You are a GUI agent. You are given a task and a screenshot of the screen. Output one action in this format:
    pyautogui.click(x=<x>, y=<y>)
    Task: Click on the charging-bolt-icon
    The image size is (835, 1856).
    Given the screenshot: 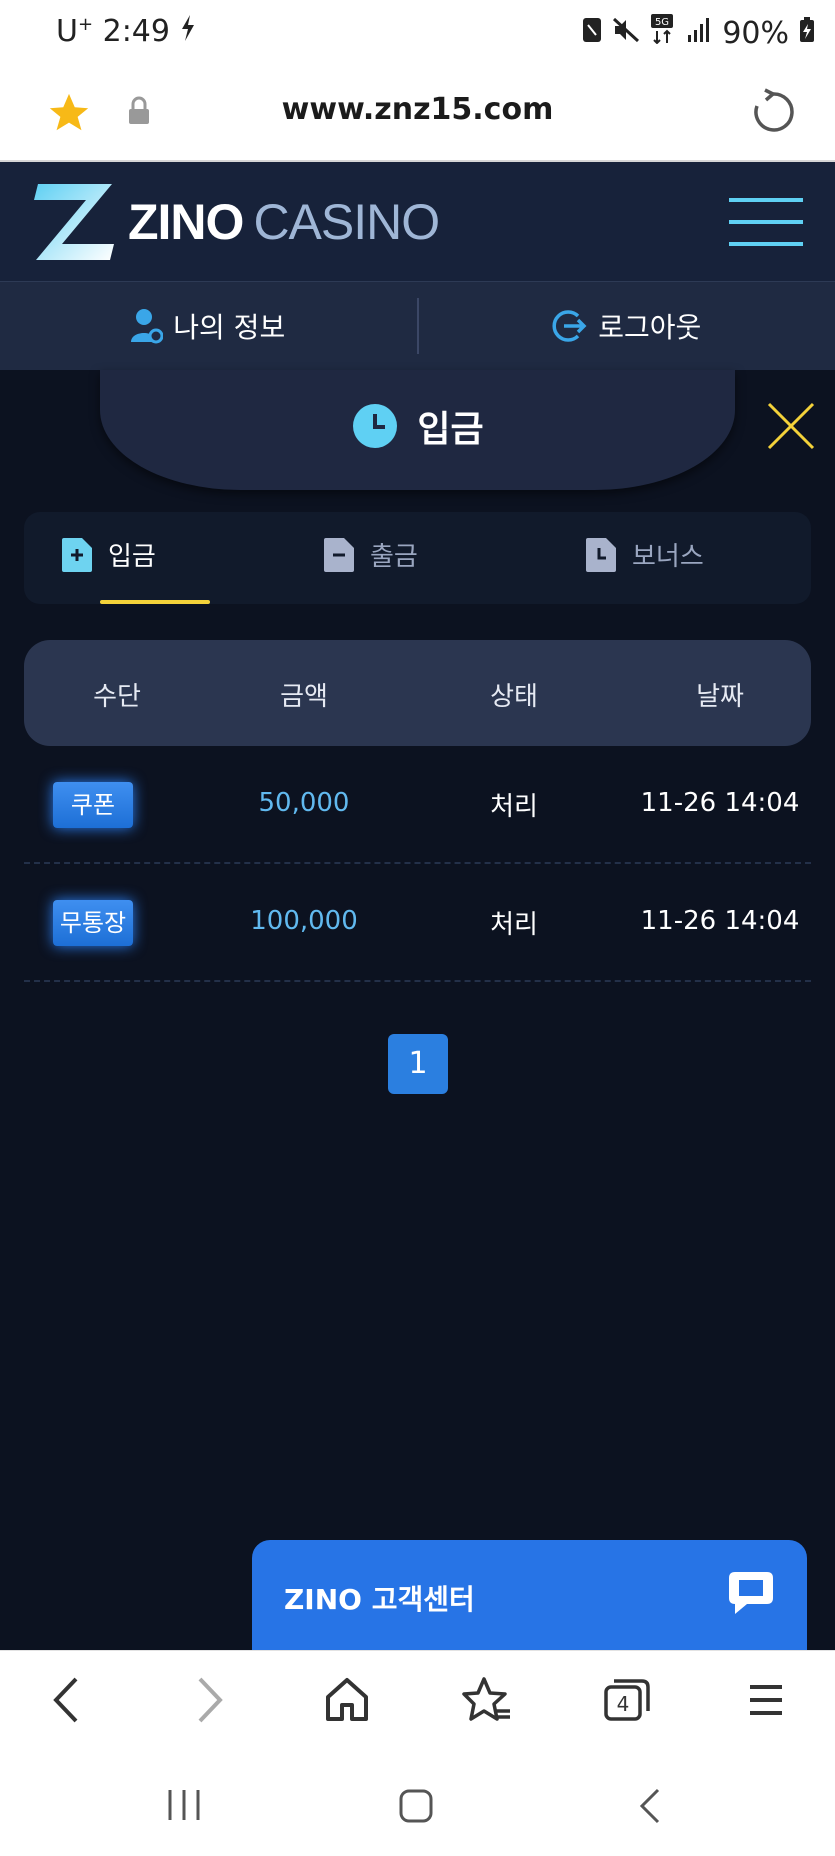 What is the action you would take?
    pyautogui.click(x=188, y=31)
    